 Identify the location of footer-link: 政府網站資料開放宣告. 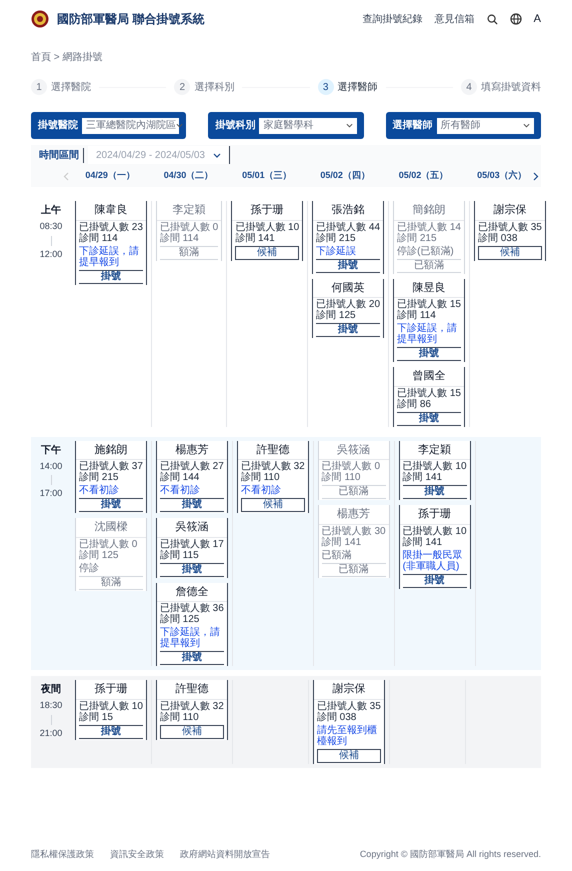
(225, 854).